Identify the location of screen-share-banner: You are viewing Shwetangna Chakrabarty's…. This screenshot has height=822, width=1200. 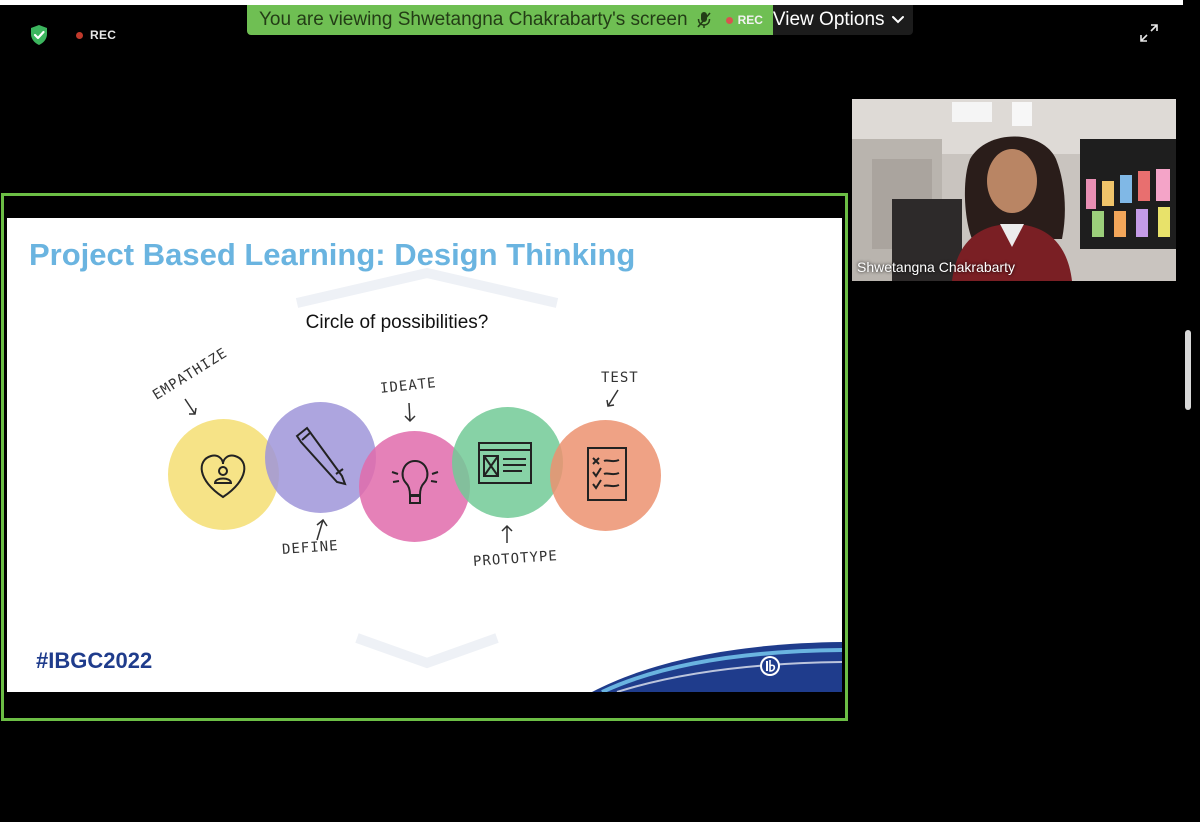
(580, 20).